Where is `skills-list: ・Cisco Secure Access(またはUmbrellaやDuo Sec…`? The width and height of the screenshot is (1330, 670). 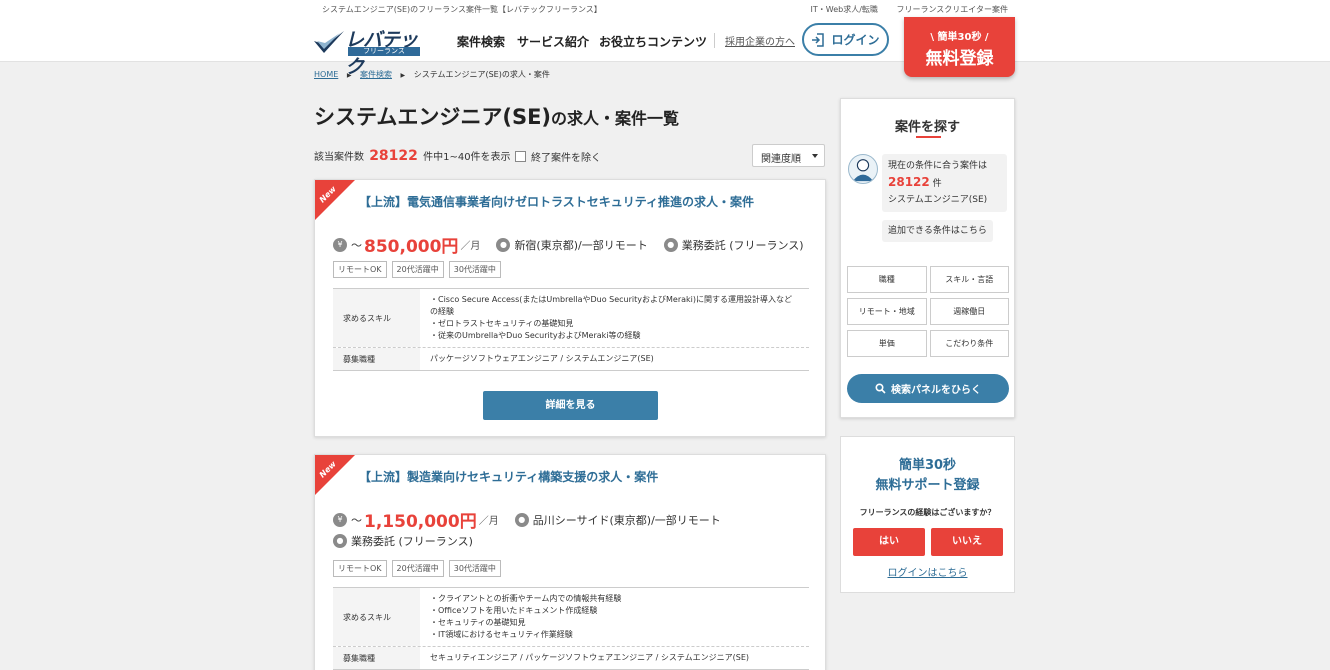
skills-list: ・Cisco Secure Access(またはUmbrellaやDuo Sec… is located at coordinates (614, 318).